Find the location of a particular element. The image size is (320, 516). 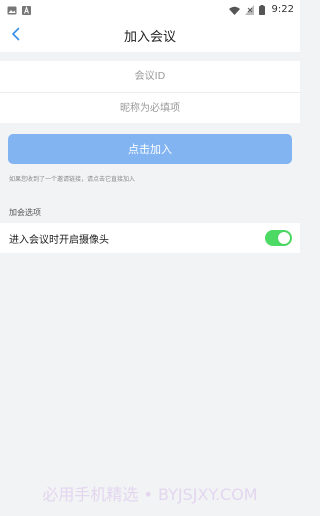

nav-bar: 加入会议 is located at coordinates (150, 35).